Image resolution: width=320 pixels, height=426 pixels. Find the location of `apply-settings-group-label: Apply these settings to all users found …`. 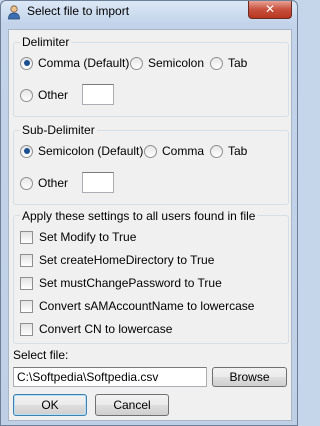

apply-settings-group-label: Apply these settings to all users found … is located at coordinates (139, 216).